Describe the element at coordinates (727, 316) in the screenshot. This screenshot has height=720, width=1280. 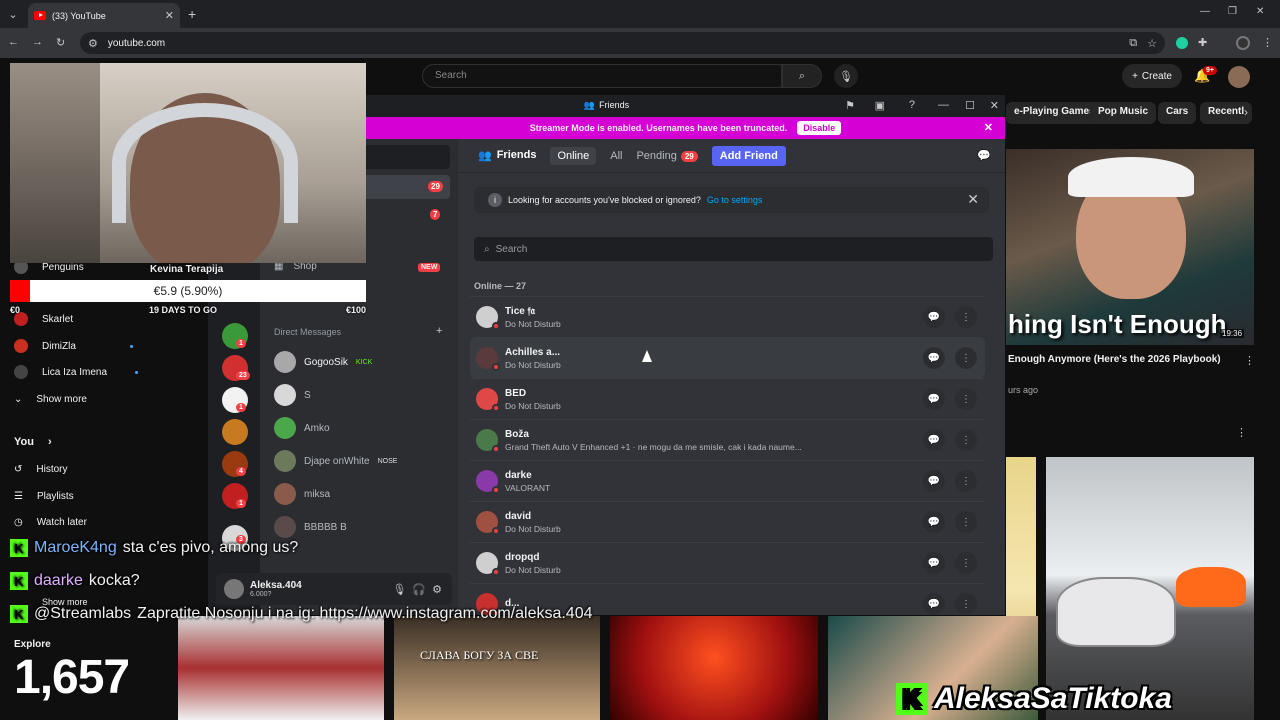
I see `friend-row: Tice 𝔣𝔞 Do Not Disturb 💬 ⋮` at that location.